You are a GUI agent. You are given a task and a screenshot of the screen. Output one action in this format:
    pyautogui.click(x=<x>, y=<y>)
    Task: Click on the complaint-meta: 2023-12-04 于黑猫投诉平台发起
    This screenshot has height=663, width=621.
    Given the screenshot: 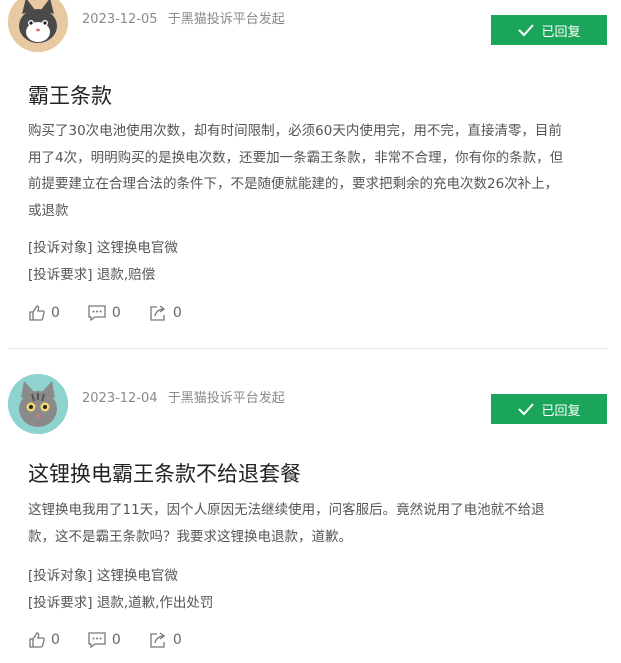 What is the action you would take?
    pyautogui.click(x=183, y=396)
    